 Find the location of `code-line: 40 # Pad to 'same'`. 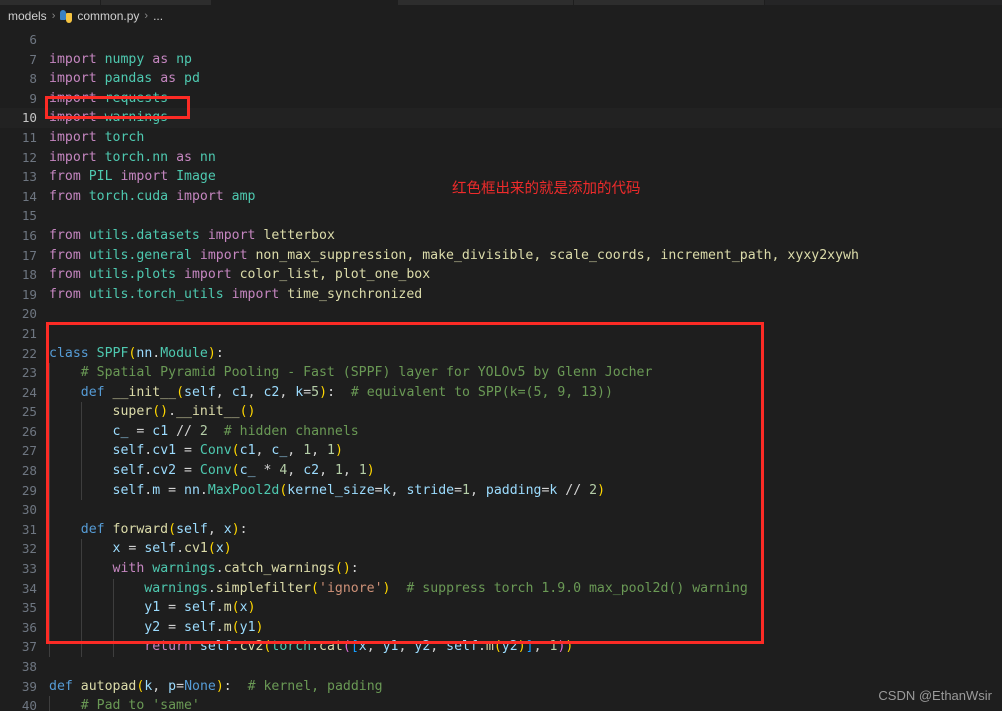

code-line: 40 # Pad to 'same' is located at coordinates (501, 703).